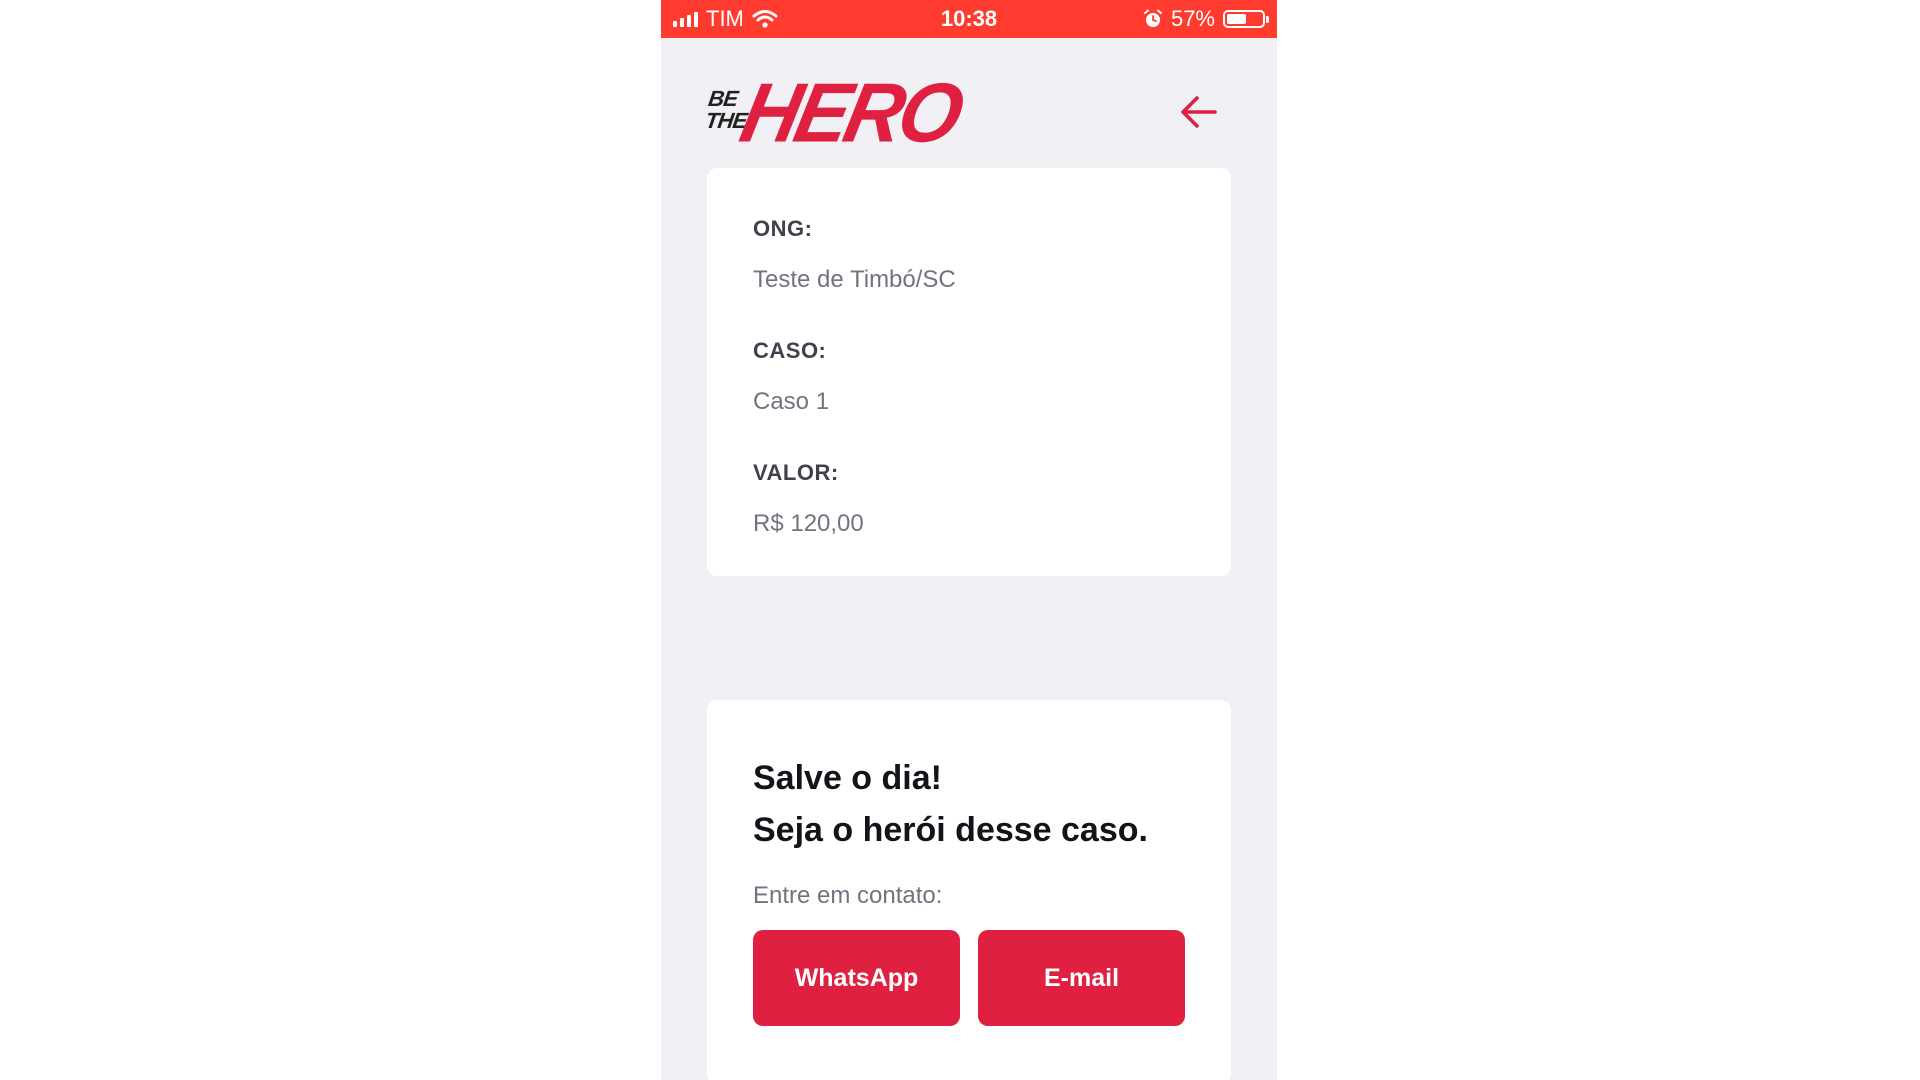 Image resolution: width=1920 pixels, height=1080 pixels. What do you see at coordinates (1192, 18) in the screenshot?
I see `battery-percent: 57%` at bounding box center [1192, 18].